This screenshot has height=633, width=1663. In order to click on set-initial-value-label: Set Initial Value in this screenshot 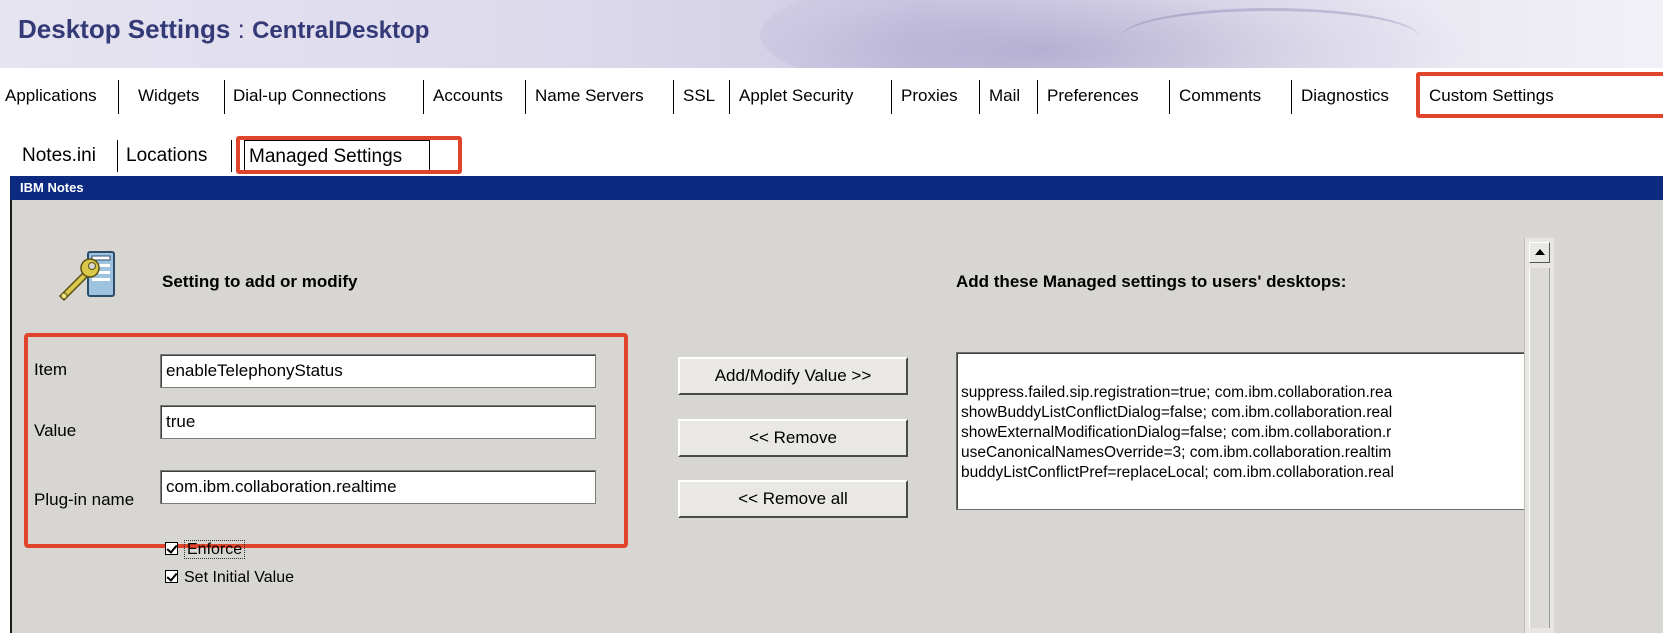, I will do `click(239, 577)`.